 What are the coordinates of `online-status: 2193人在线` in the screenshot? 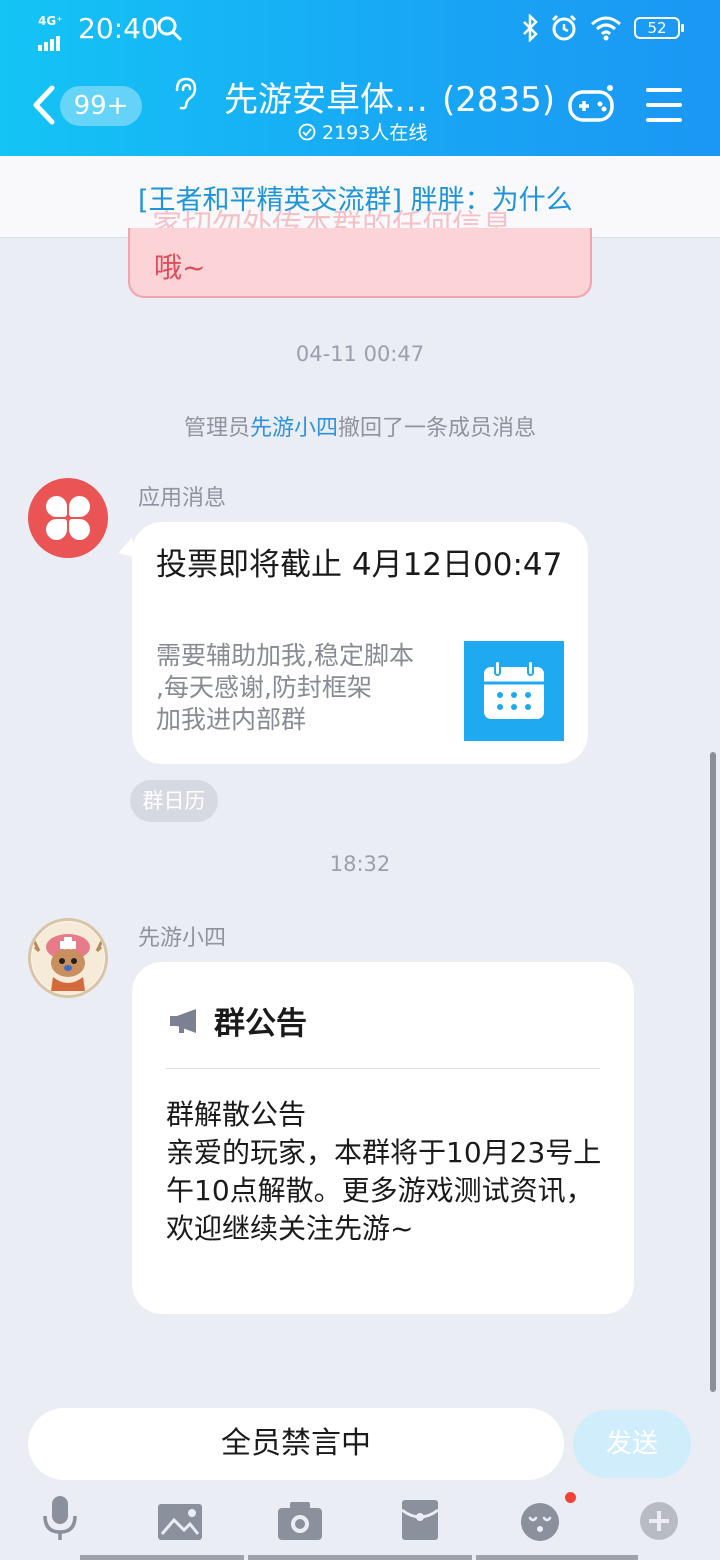 It's located at (362, 131).